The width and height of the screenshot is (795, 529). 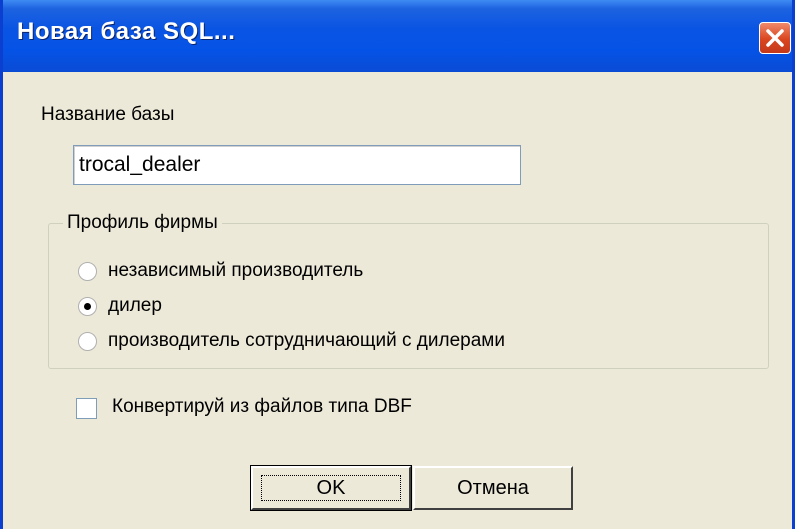 I want to click on radio-label: независимый производитель, so click(x=236, y=270).